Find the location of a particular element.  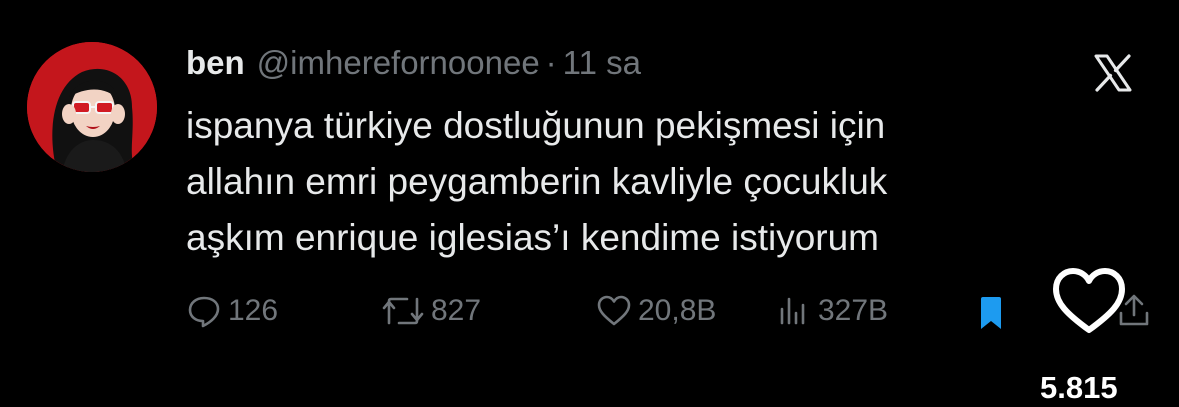

tweet-action-bar: 126 827 20,8B 327B is located at coordinates (667, 312).